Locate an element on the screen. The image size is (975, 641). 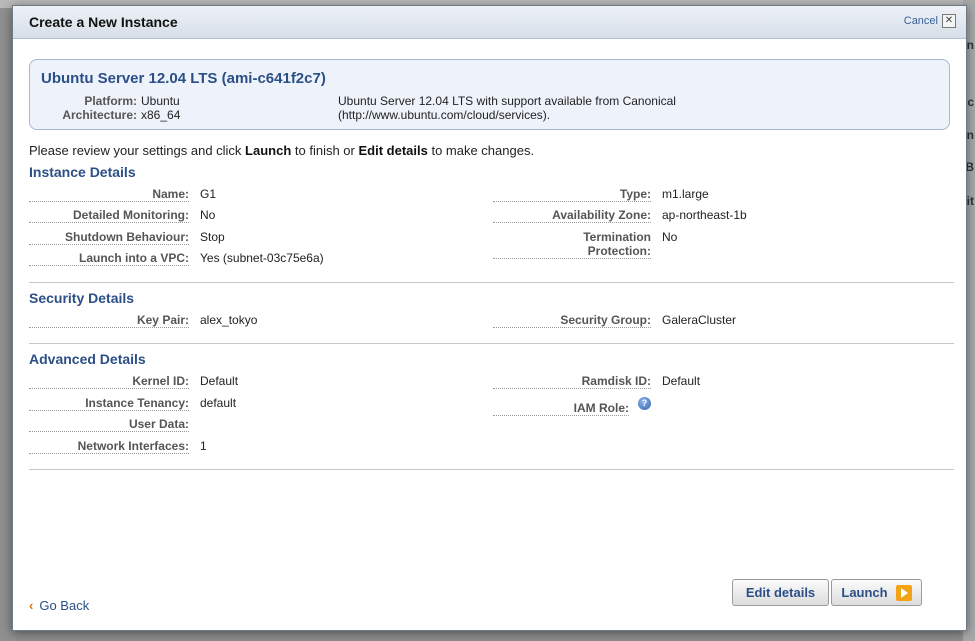
instance-tenancy-label: Instance Tenancy: is located at coordinates (109, 403).